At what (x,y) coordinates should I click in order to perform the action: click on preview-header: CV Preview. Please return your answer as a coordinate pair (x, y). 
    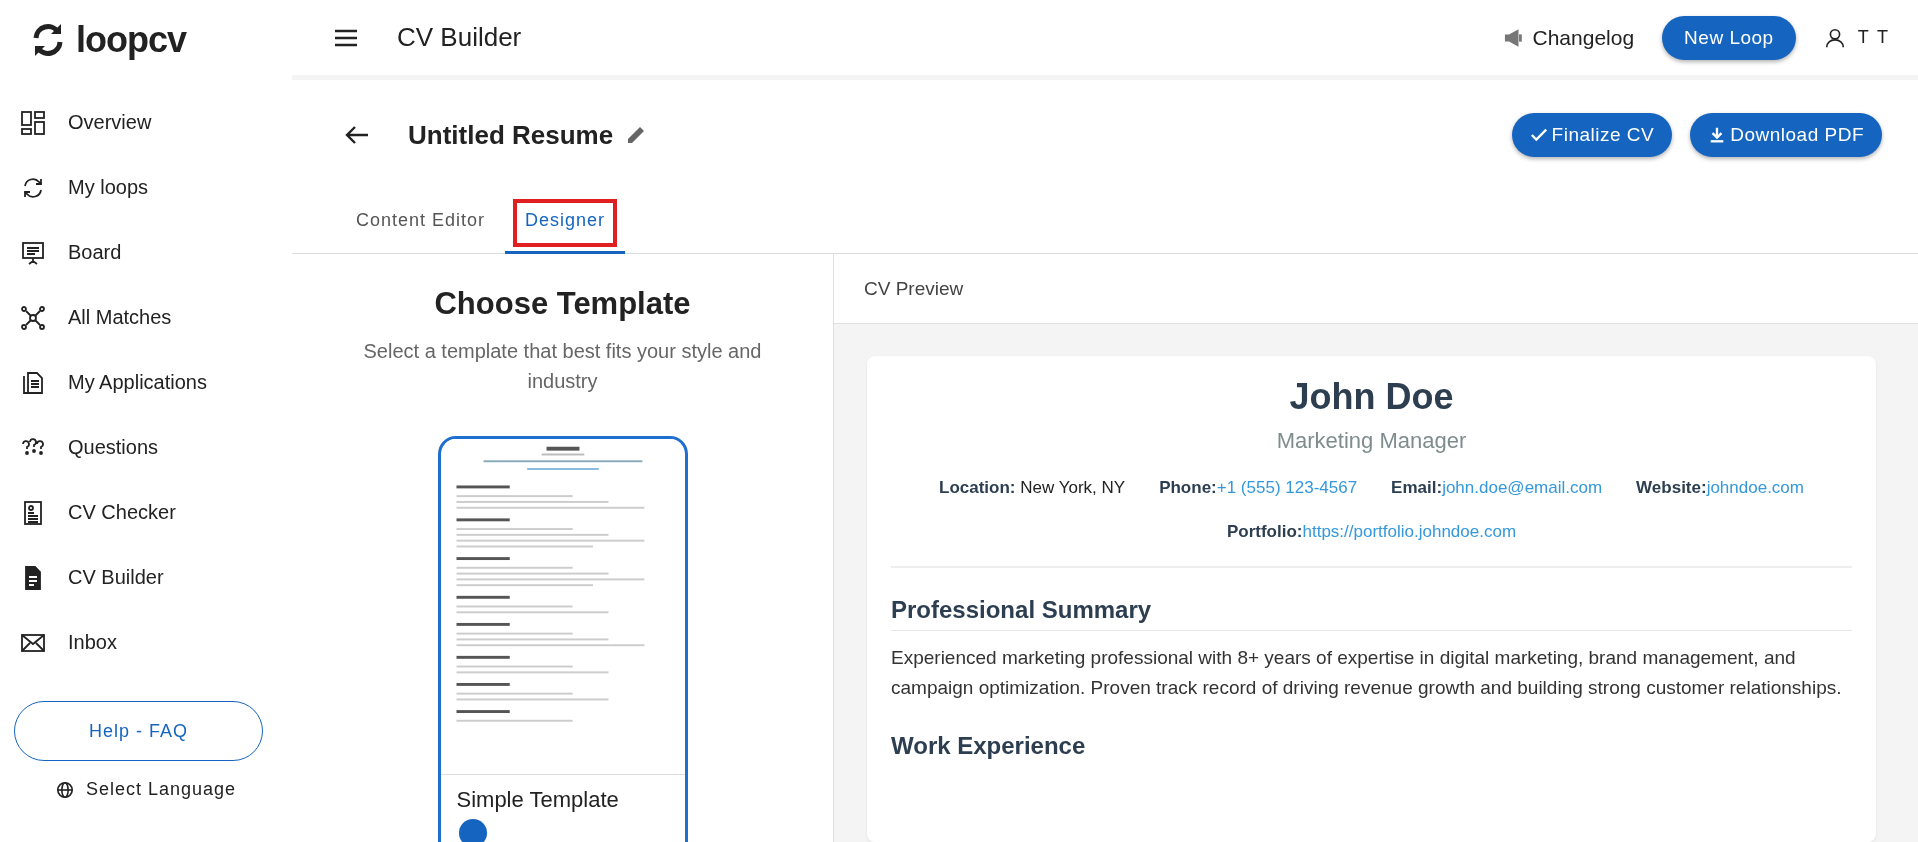
    Looking at the image, I should click on (1376, 289).